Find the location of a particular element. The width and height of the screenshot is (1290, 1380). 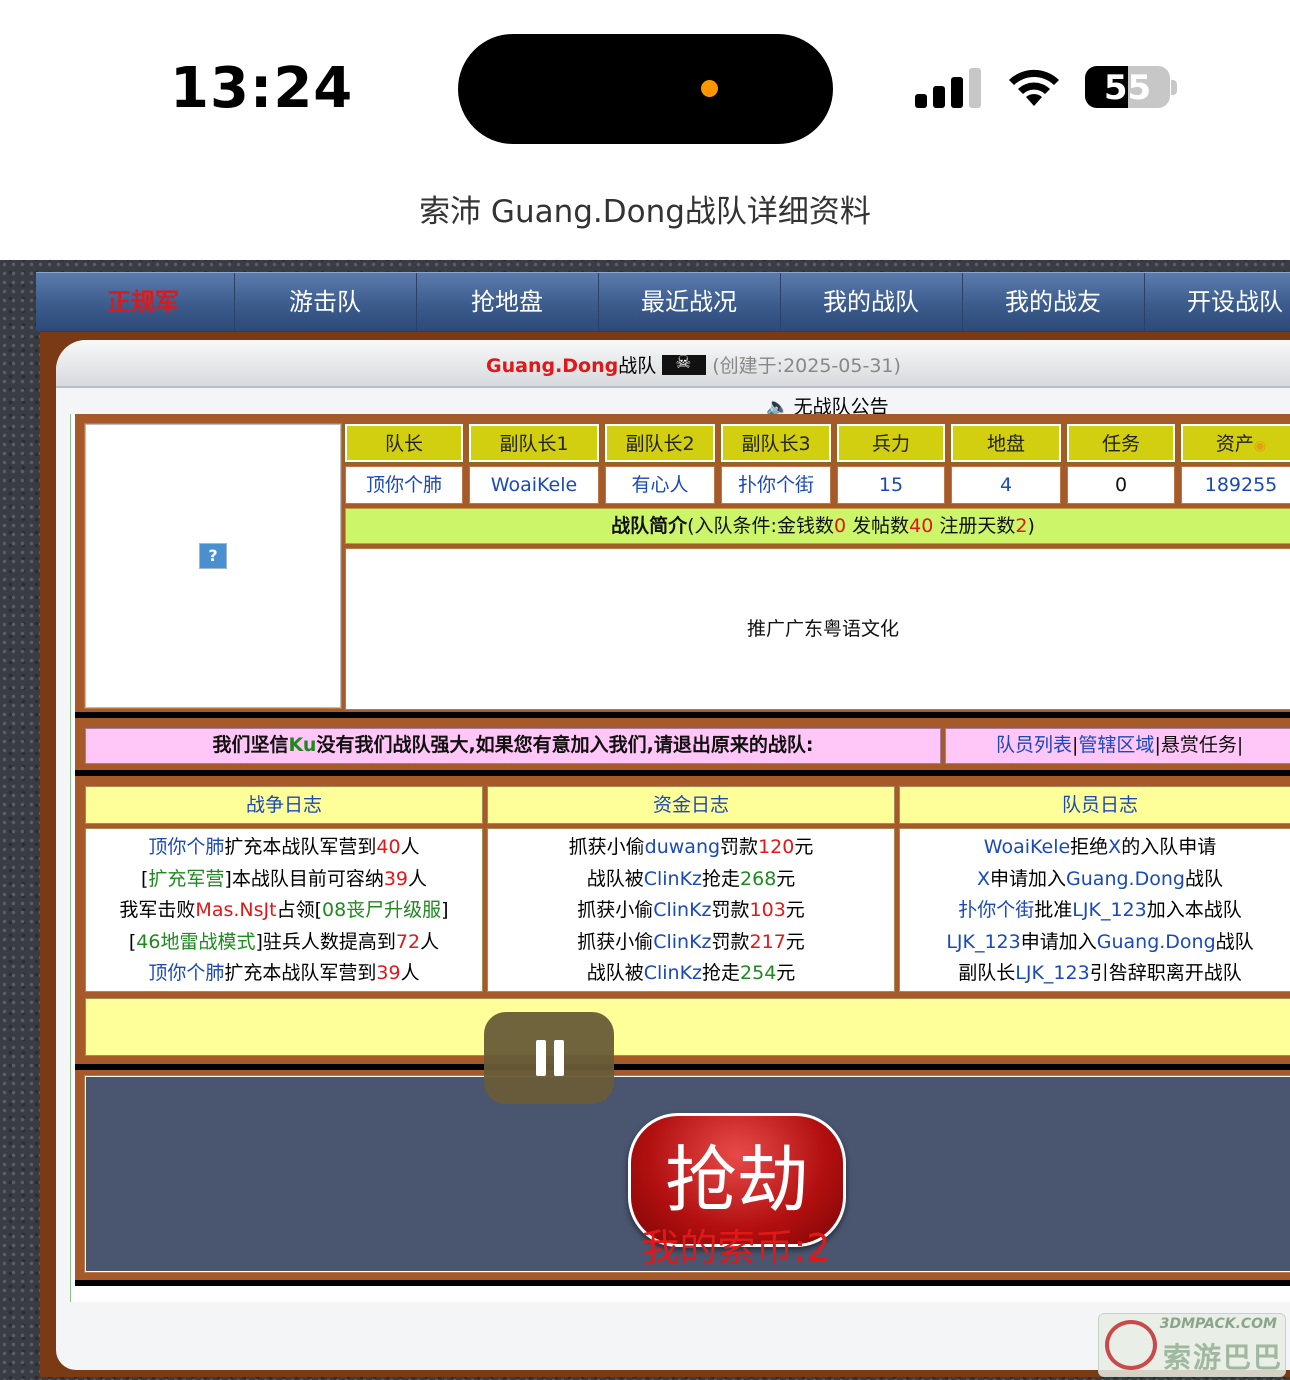

team-title: Guang.Dong战队 (创建于:2025-05-31) is located at coordinates (693, 364).